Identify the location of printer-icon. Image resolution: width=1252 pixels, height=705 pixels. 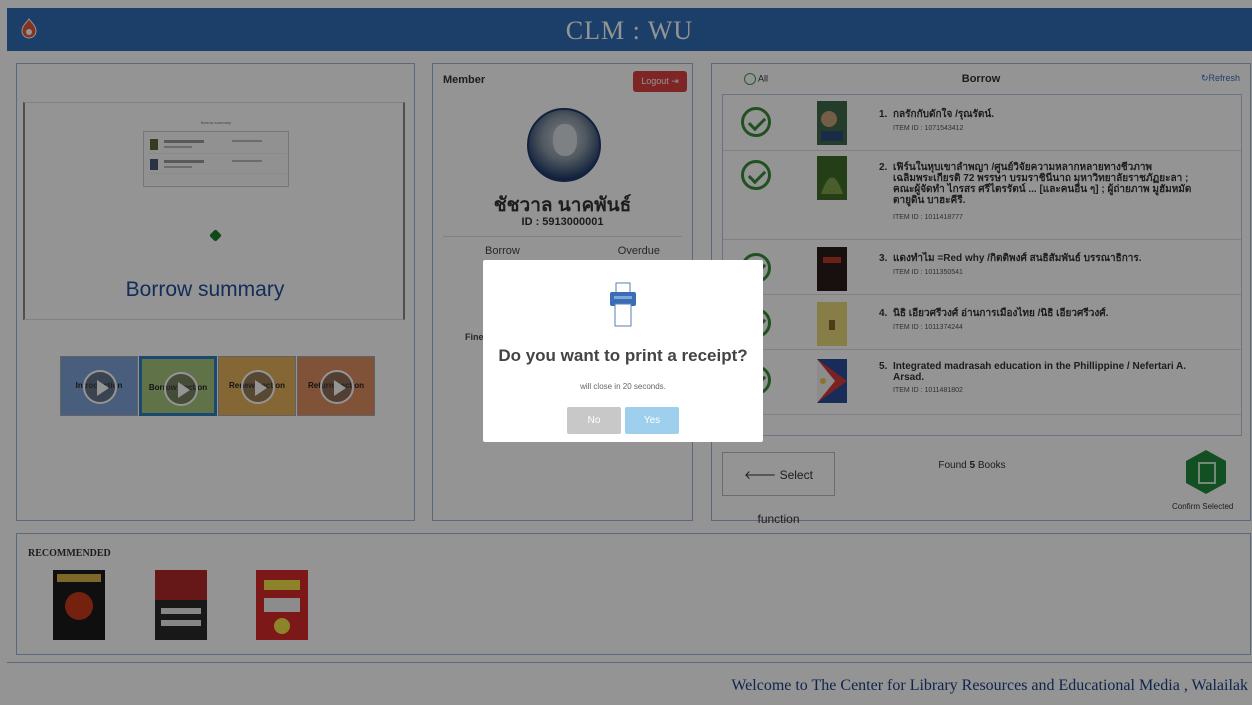
(623, 304).